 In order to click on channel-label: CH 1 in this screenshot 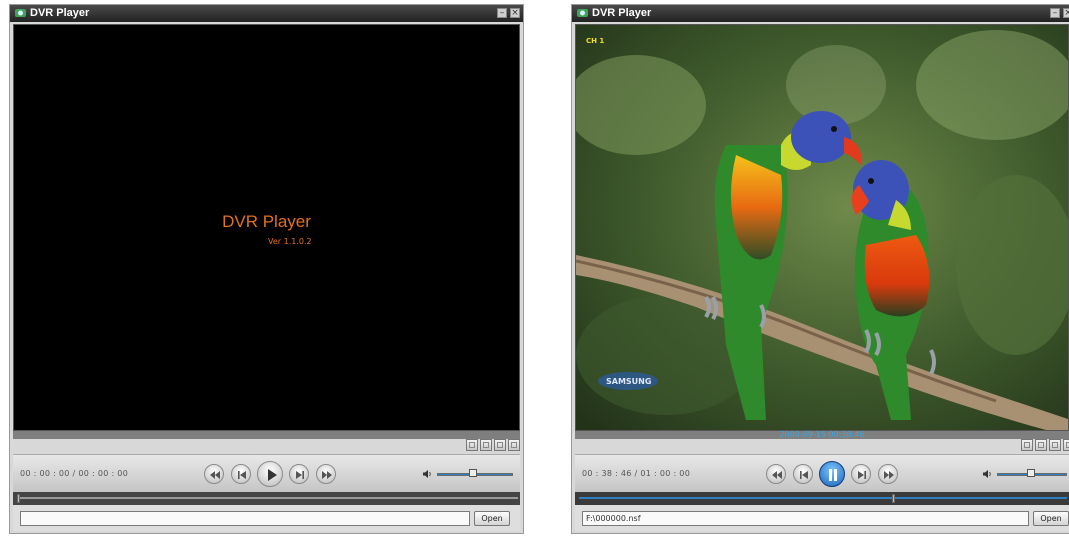, I will do `click(595, 41)`.